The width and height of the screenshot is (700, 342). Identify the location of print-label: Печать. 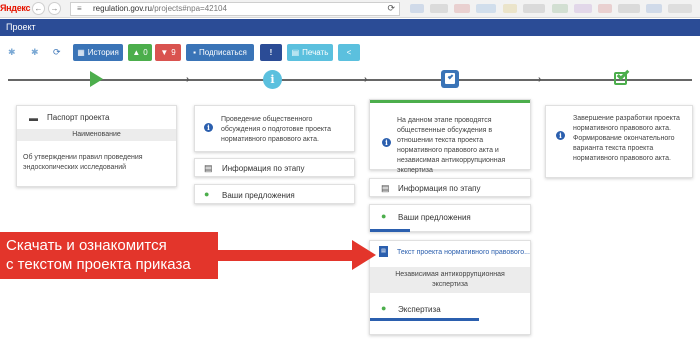
(315, 52).